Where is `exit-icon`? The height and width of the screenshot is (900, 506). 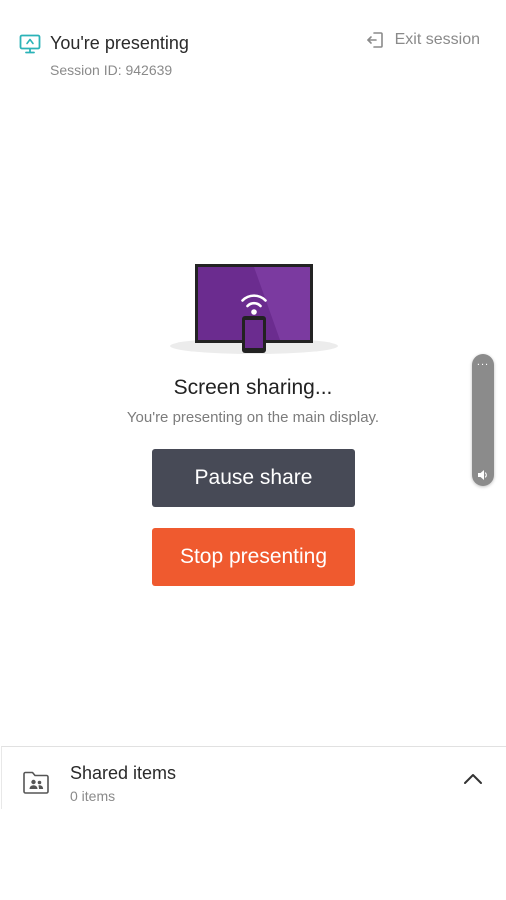
exit-icon is located at coordinates (374, 40).